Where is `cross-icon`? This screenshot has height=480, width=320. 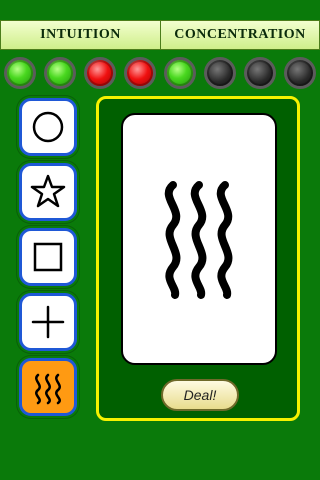 cross-icon is located at coordinates (48, 322).